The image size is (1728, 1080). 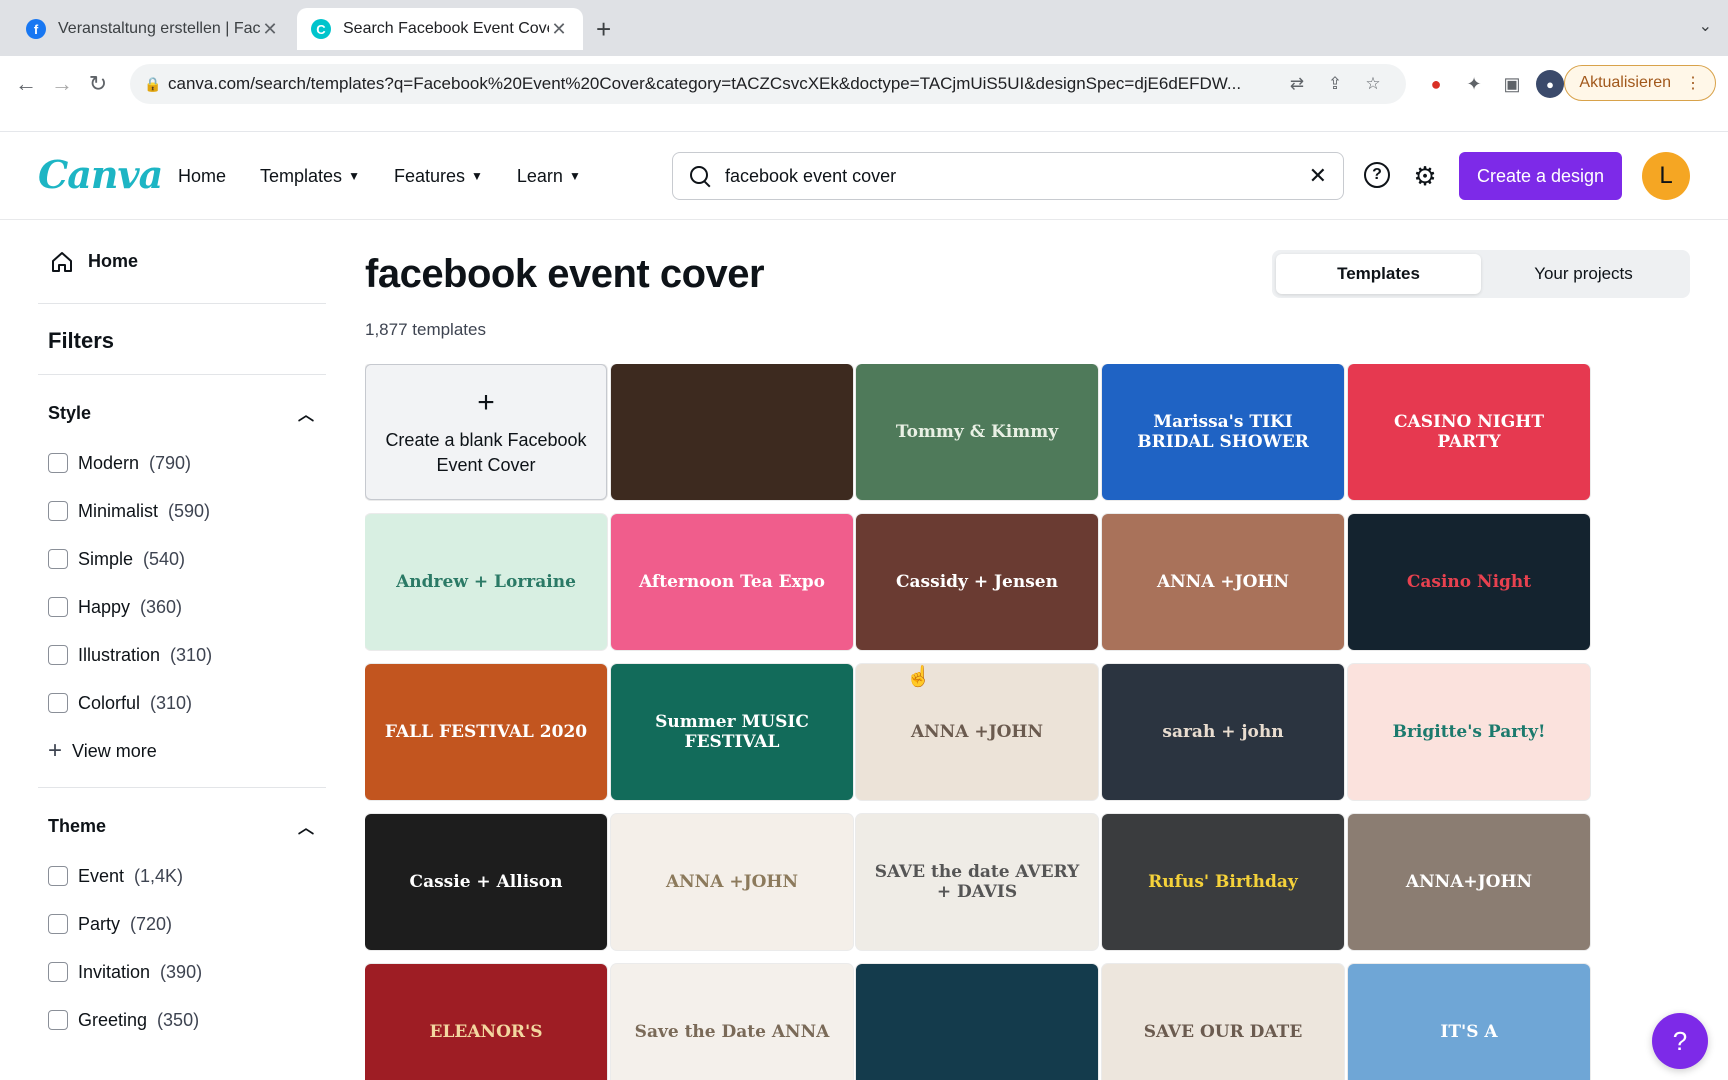 I want to click on avatar: L, so click(x=1666, y=176).